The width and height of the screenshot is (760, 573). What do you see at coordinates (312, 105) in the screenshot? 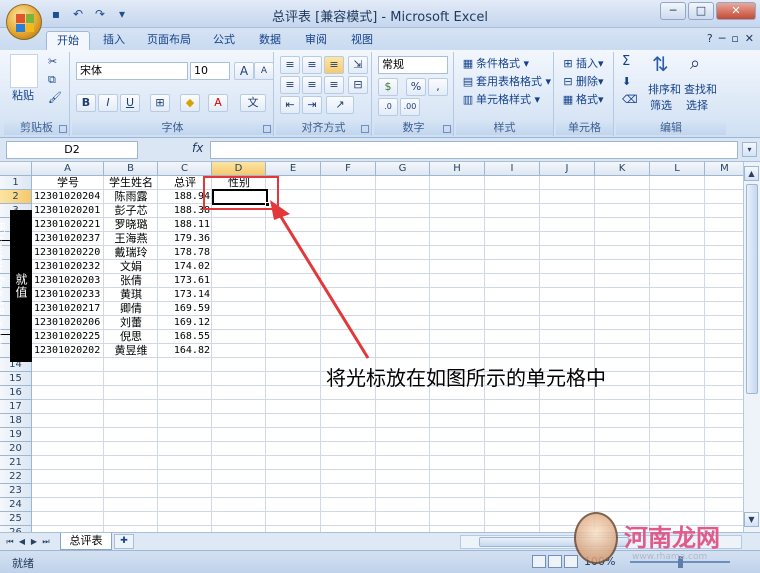
I see `increase-indent-icon: ⇥` at bounding box center [312, 105].